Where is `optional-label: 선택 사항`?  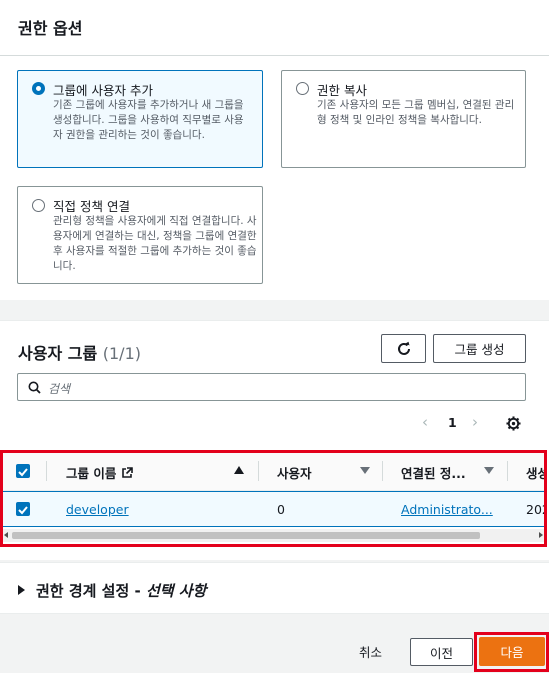 optional-label: 선택 사항 is located at coordinates (176, 591).